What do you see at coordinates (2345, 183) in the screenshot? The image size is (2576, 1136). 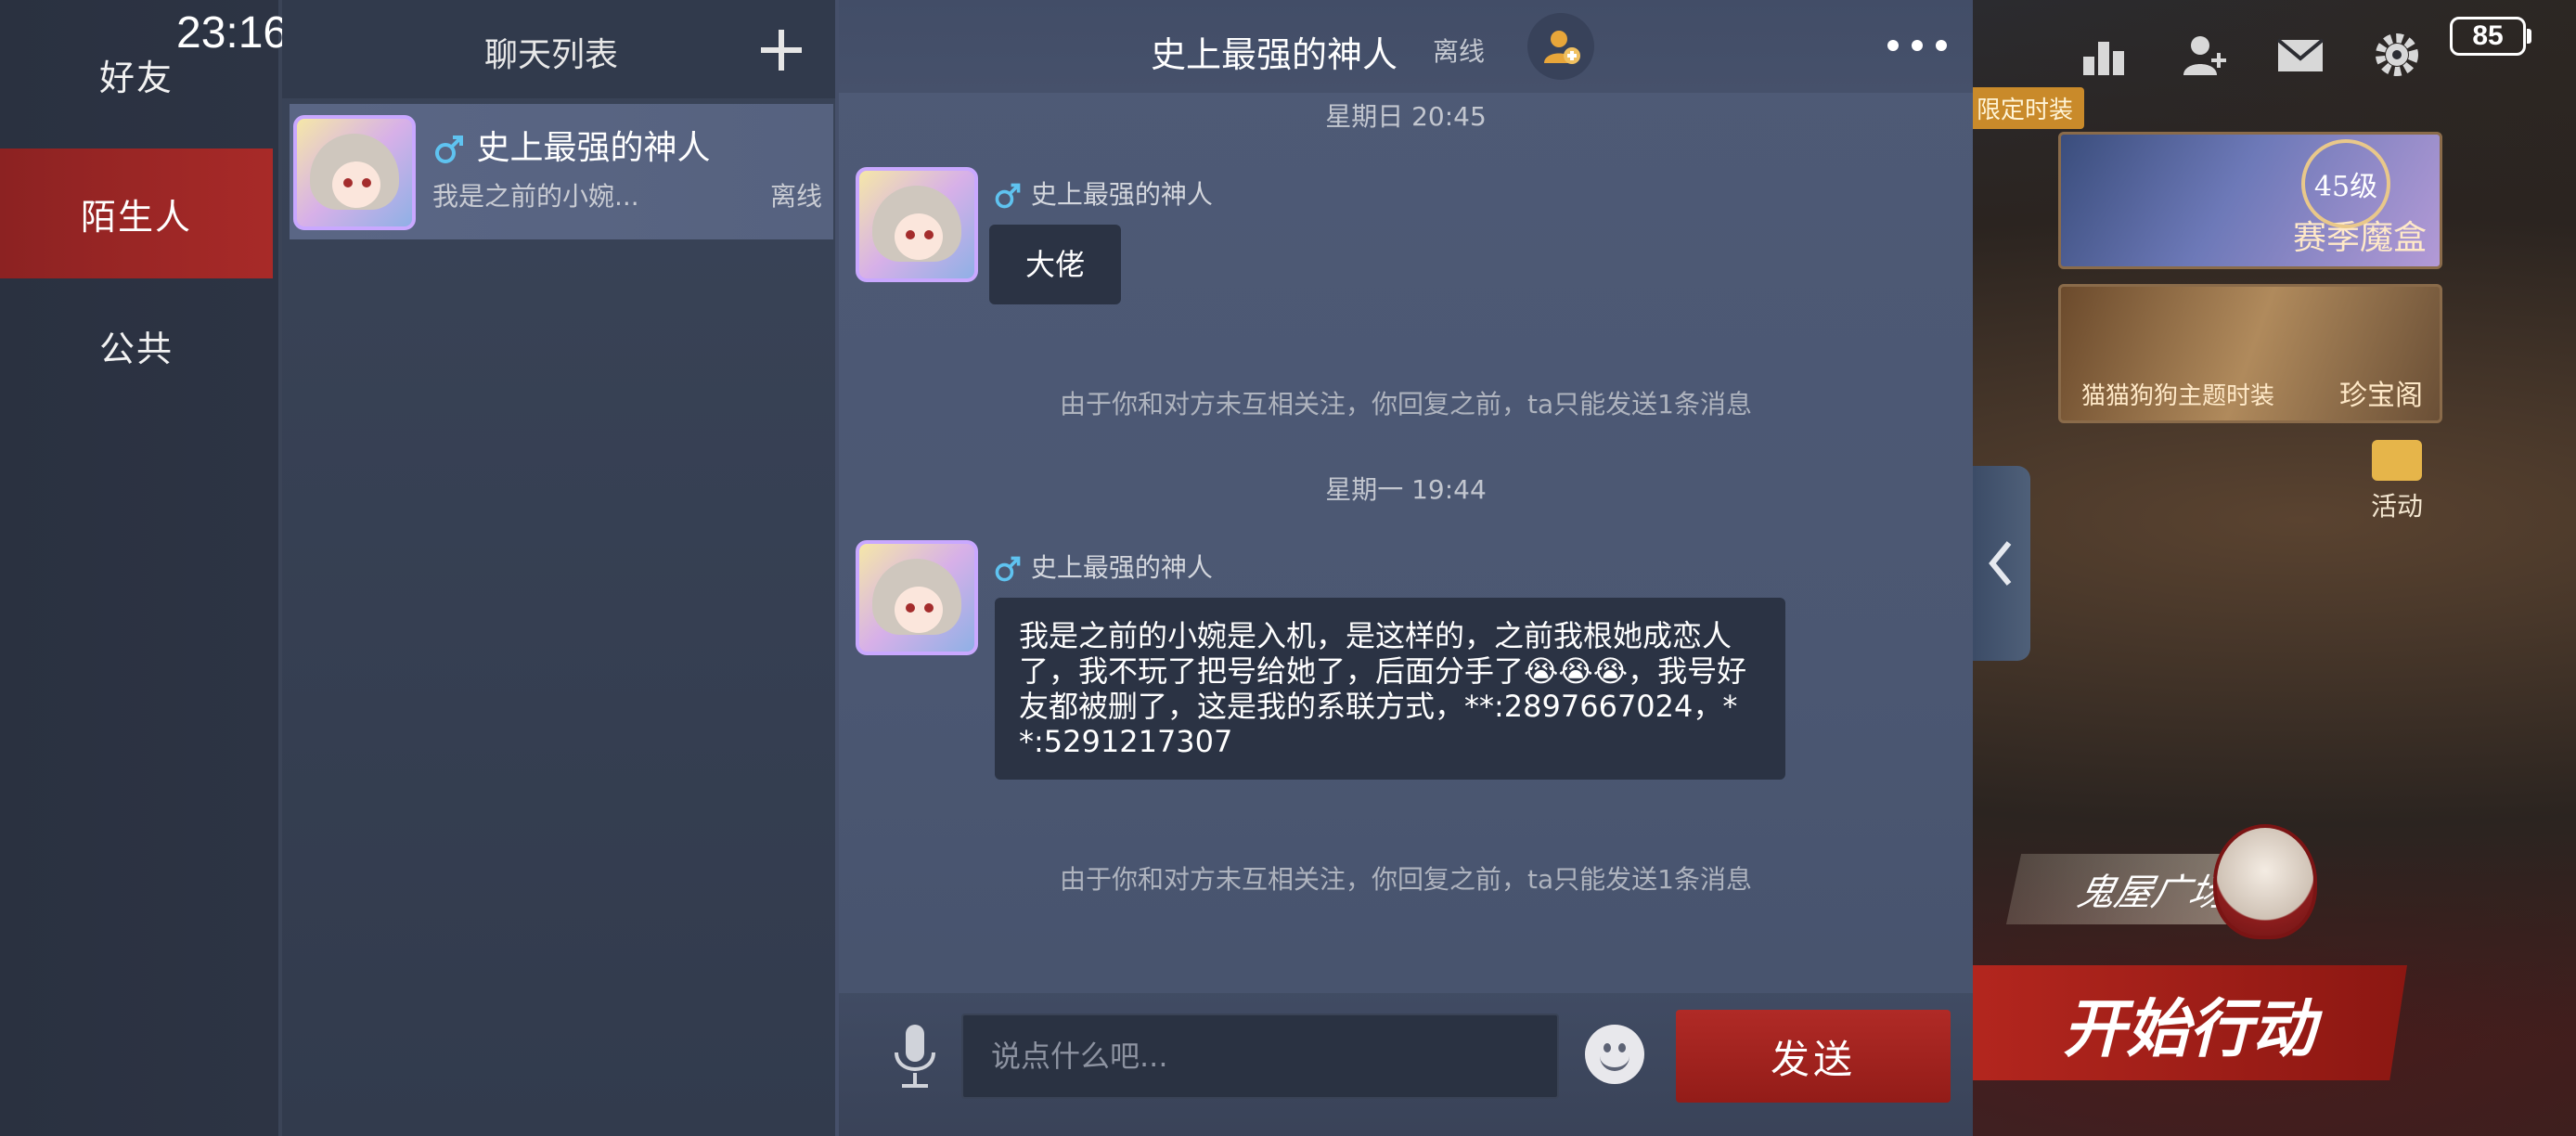 I see `level-badge: 45级` at bounding box center [2345, 183].